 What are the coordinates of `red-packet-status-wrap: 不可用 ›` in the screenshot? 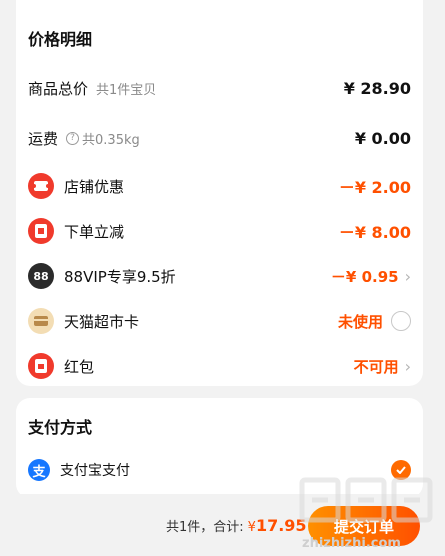 It's located at (382, 366).